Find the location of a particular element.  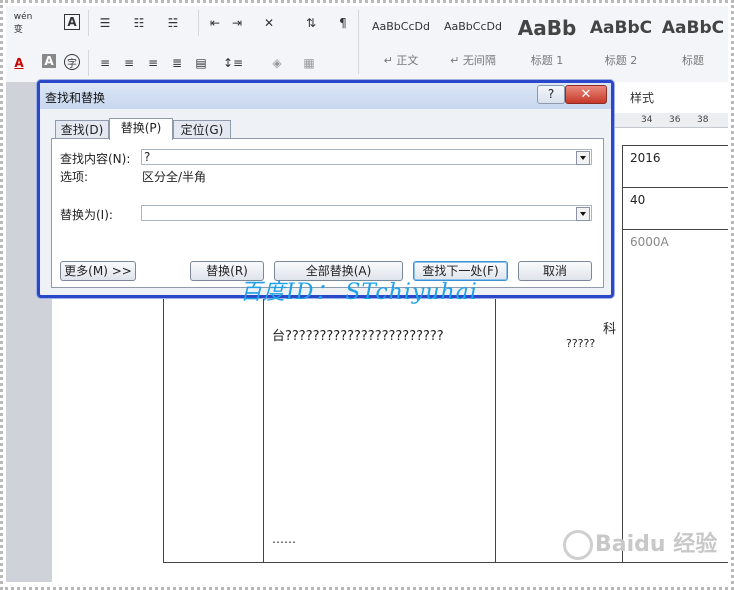

style-heading-2: AaBbC 标题 2 is located at coordinates (621, 43).